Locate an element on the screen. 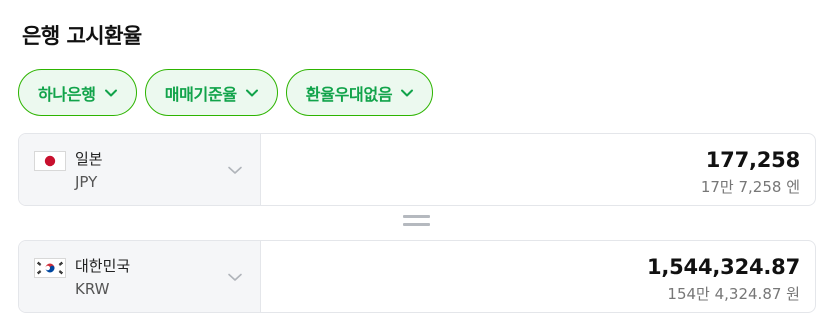 The image size is (838, 323). to-currency-code: KRW is located at coordinates (92, 289).